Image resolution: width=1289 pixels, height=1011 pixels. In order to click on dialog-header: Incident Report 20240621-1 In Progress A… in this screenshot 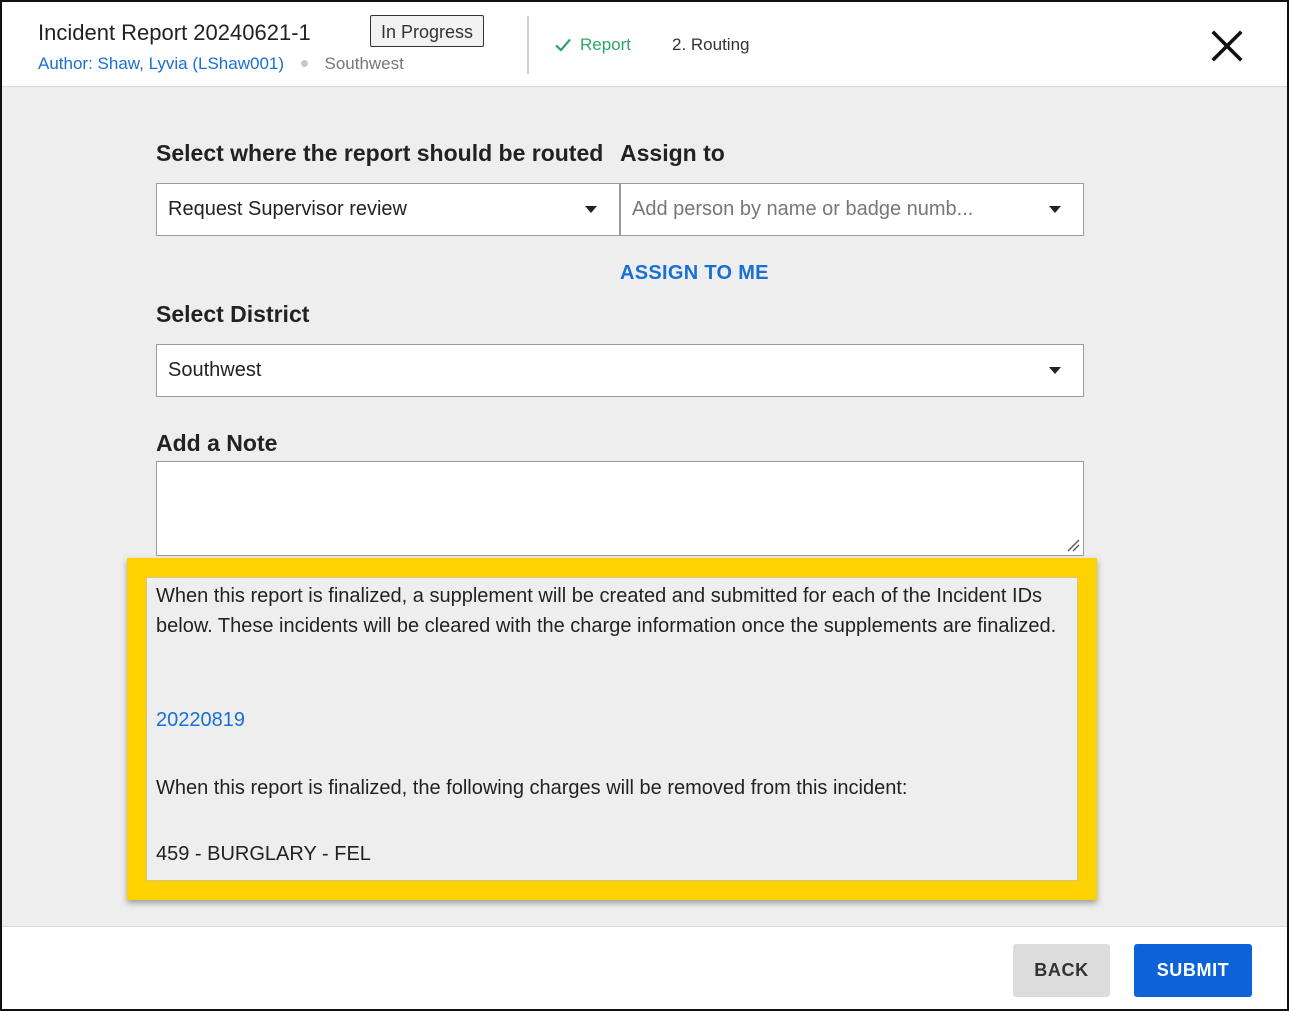, I will do `click(644, 44)`.